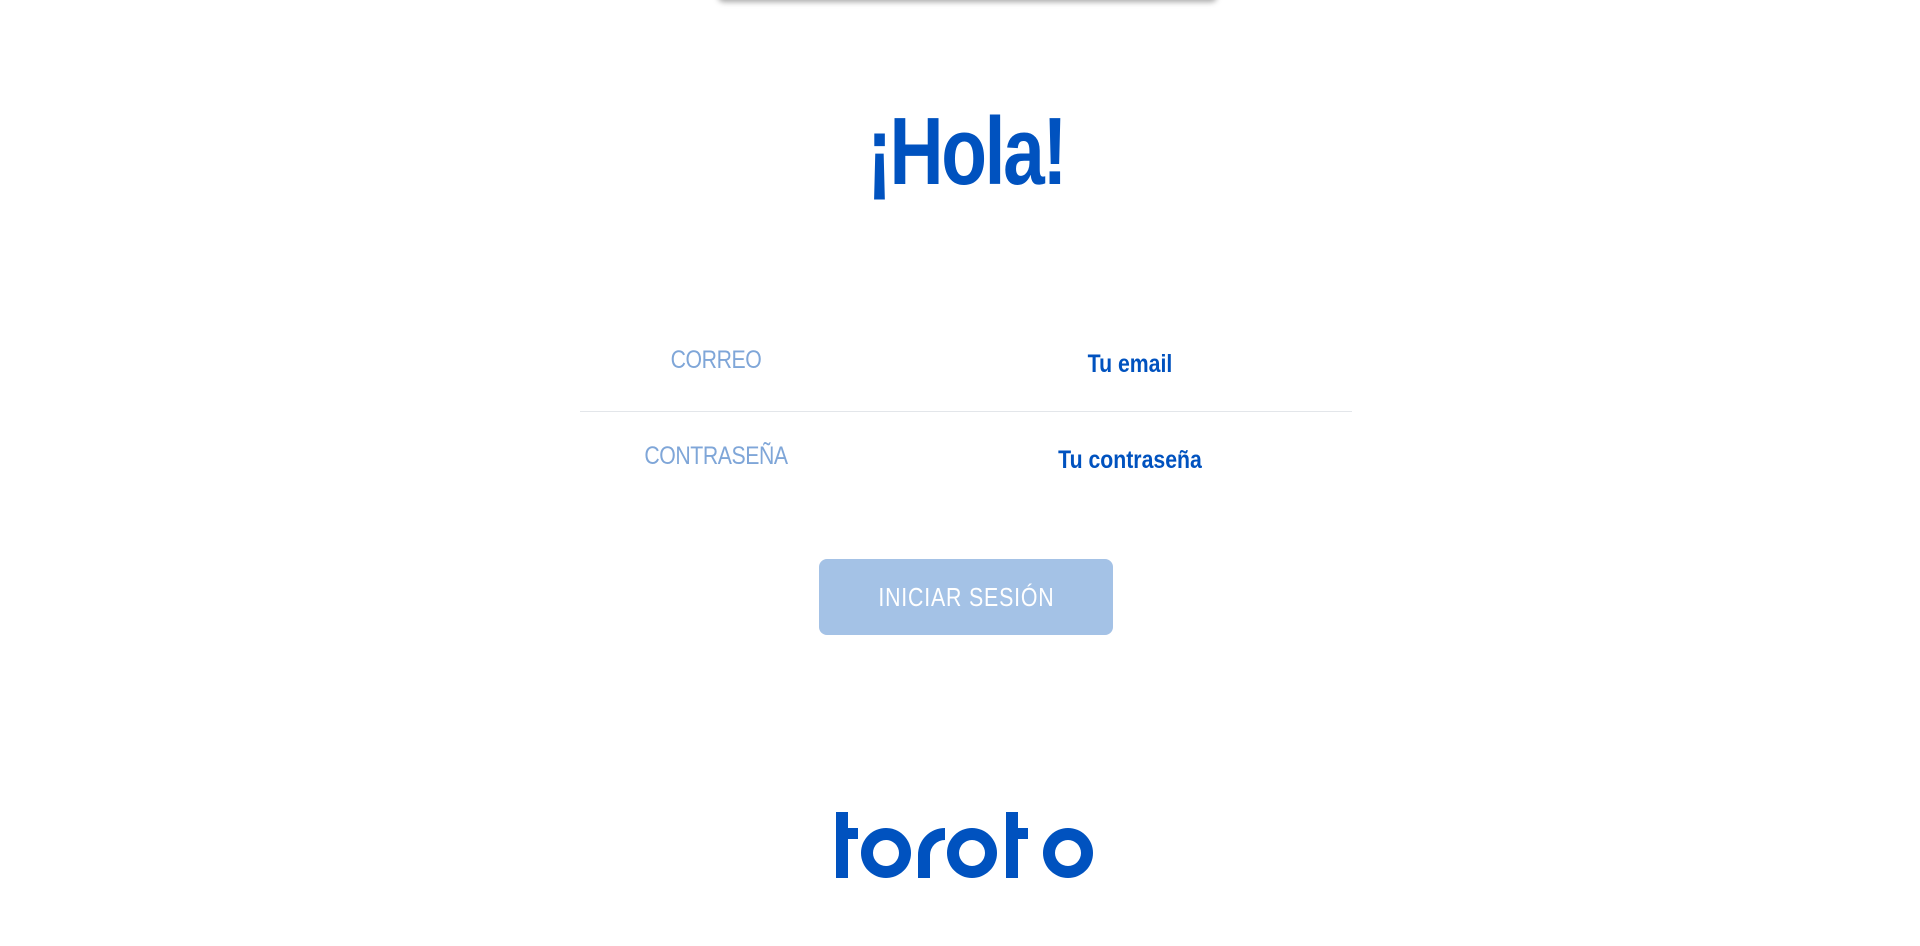 Image resolution: width=1920 pixels, height=946 pixels. Describe the element at coordinates (1068, 853) in the screenshot. I see `logo-o3` at that location.